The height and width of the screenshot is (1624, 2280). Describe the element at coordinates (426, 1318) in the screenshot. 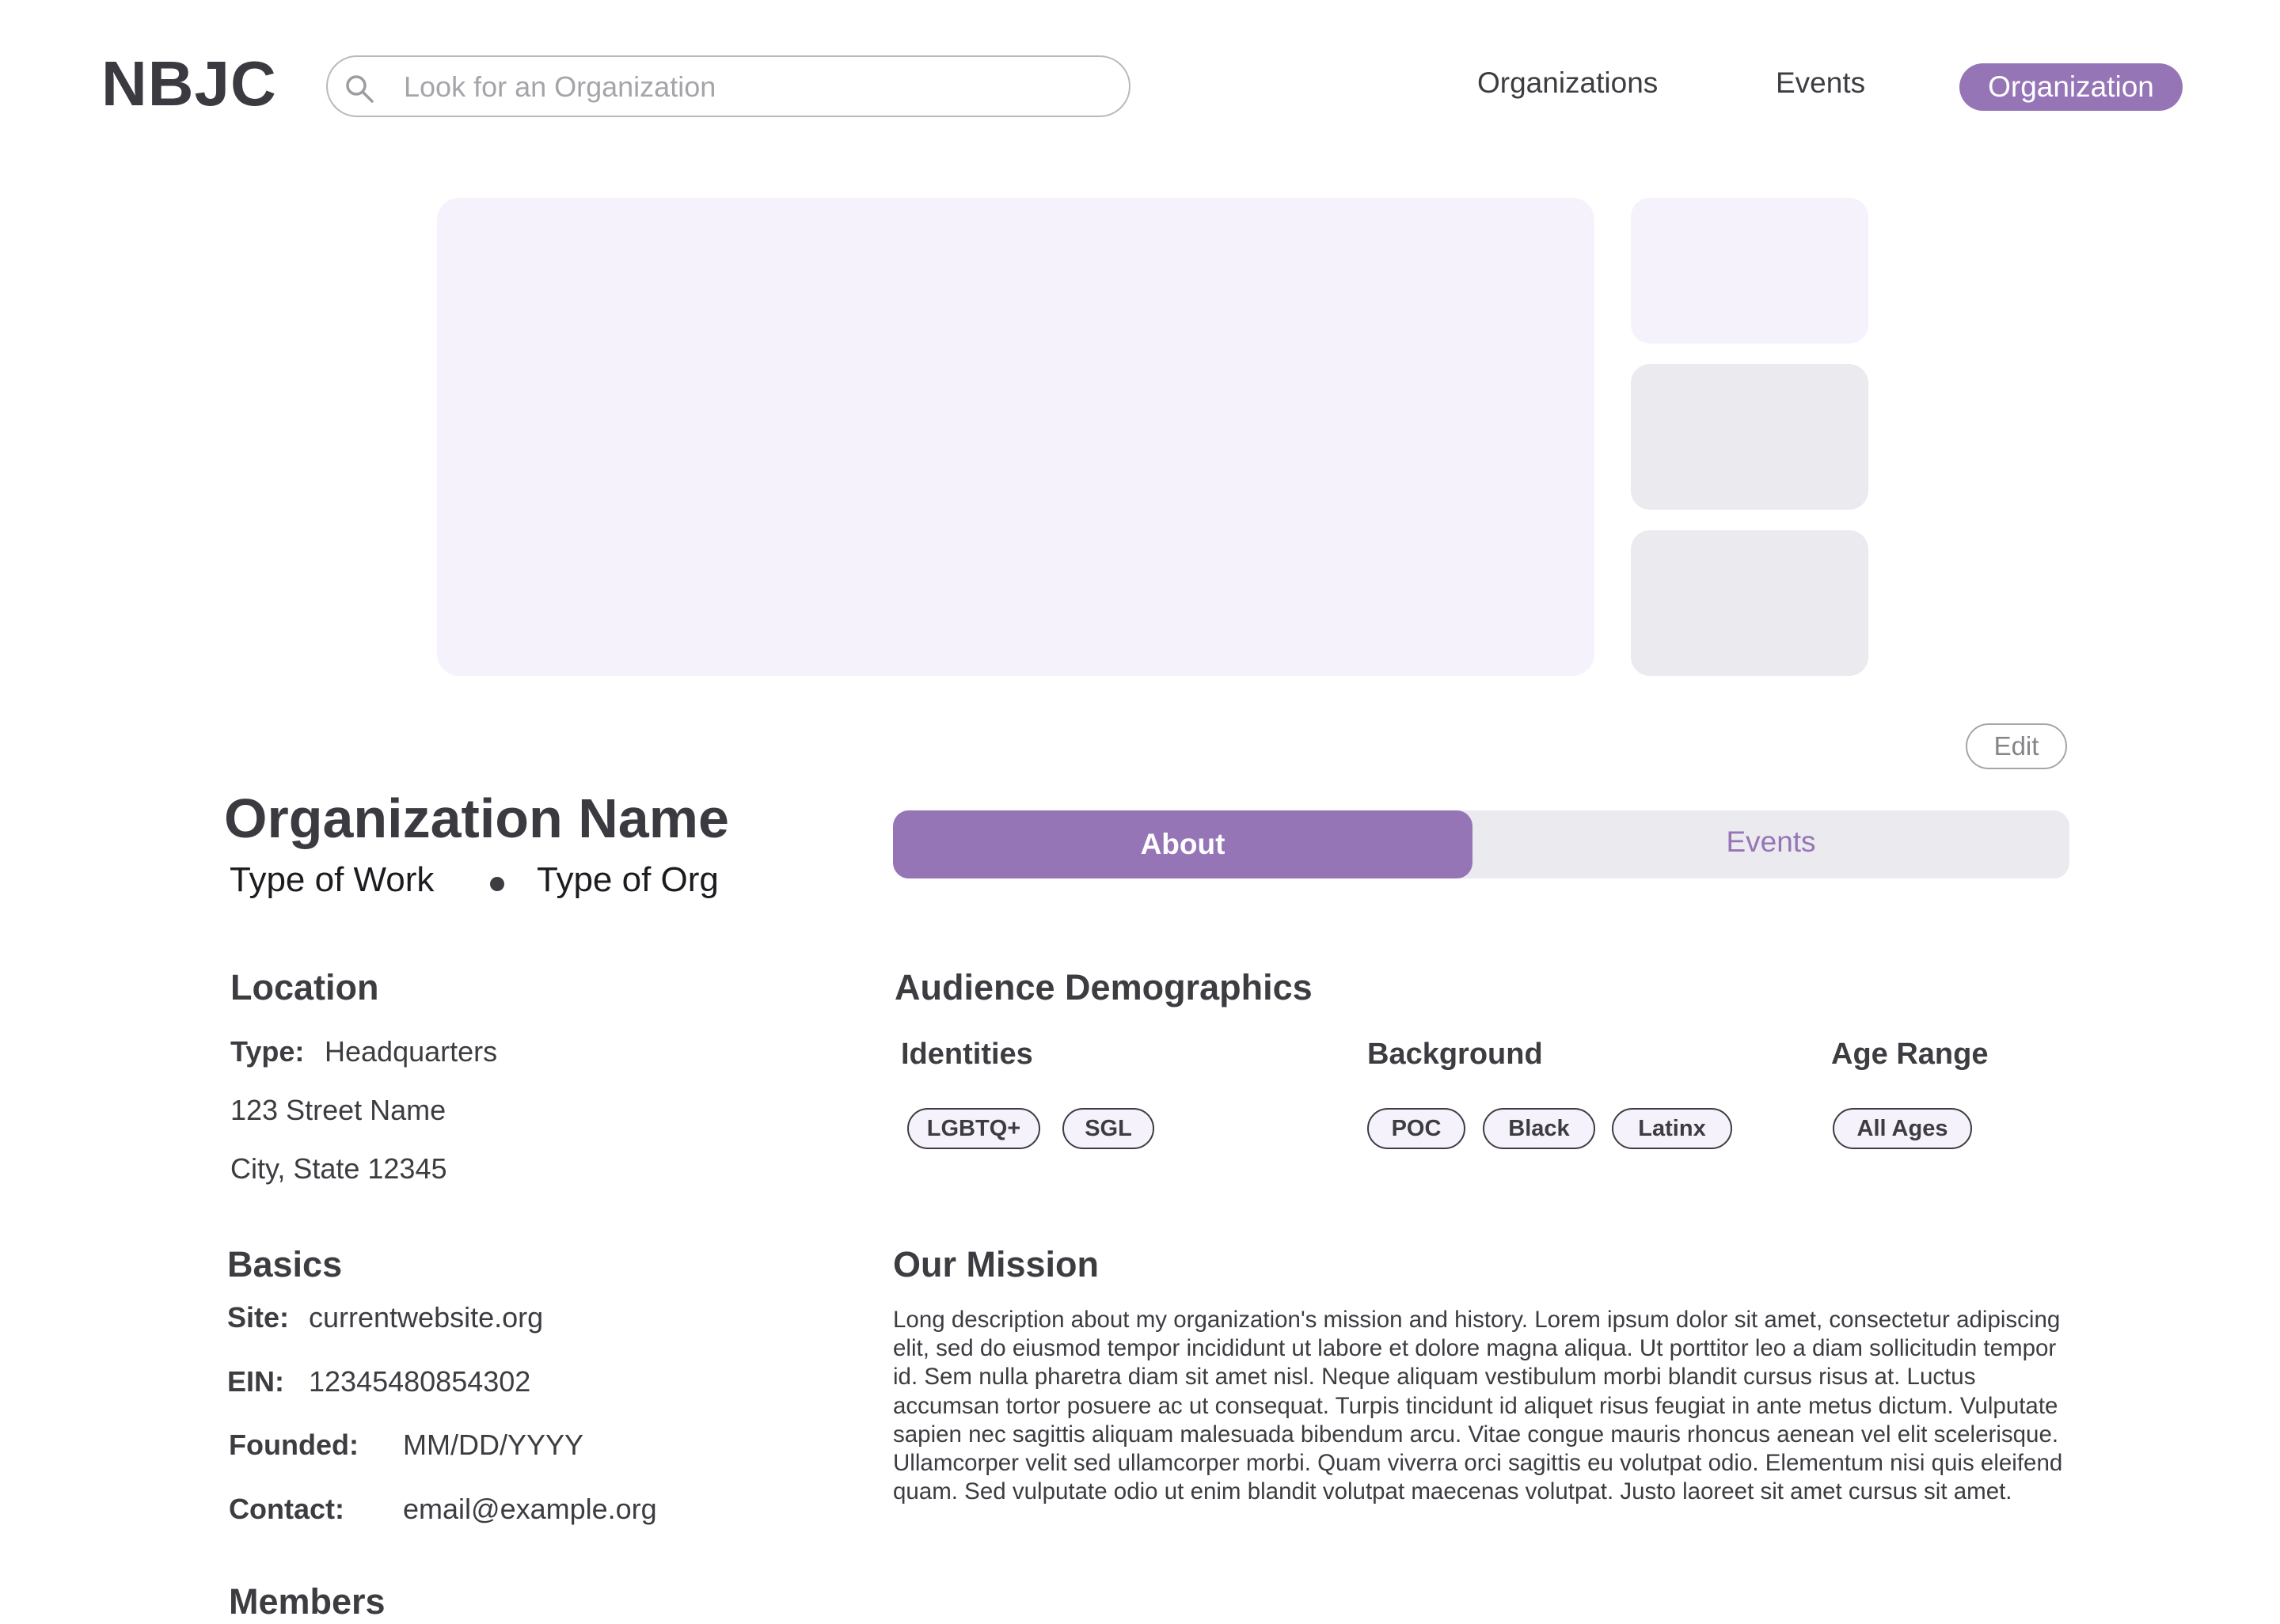

I see `site-link: currentwebsite.org` at that location.